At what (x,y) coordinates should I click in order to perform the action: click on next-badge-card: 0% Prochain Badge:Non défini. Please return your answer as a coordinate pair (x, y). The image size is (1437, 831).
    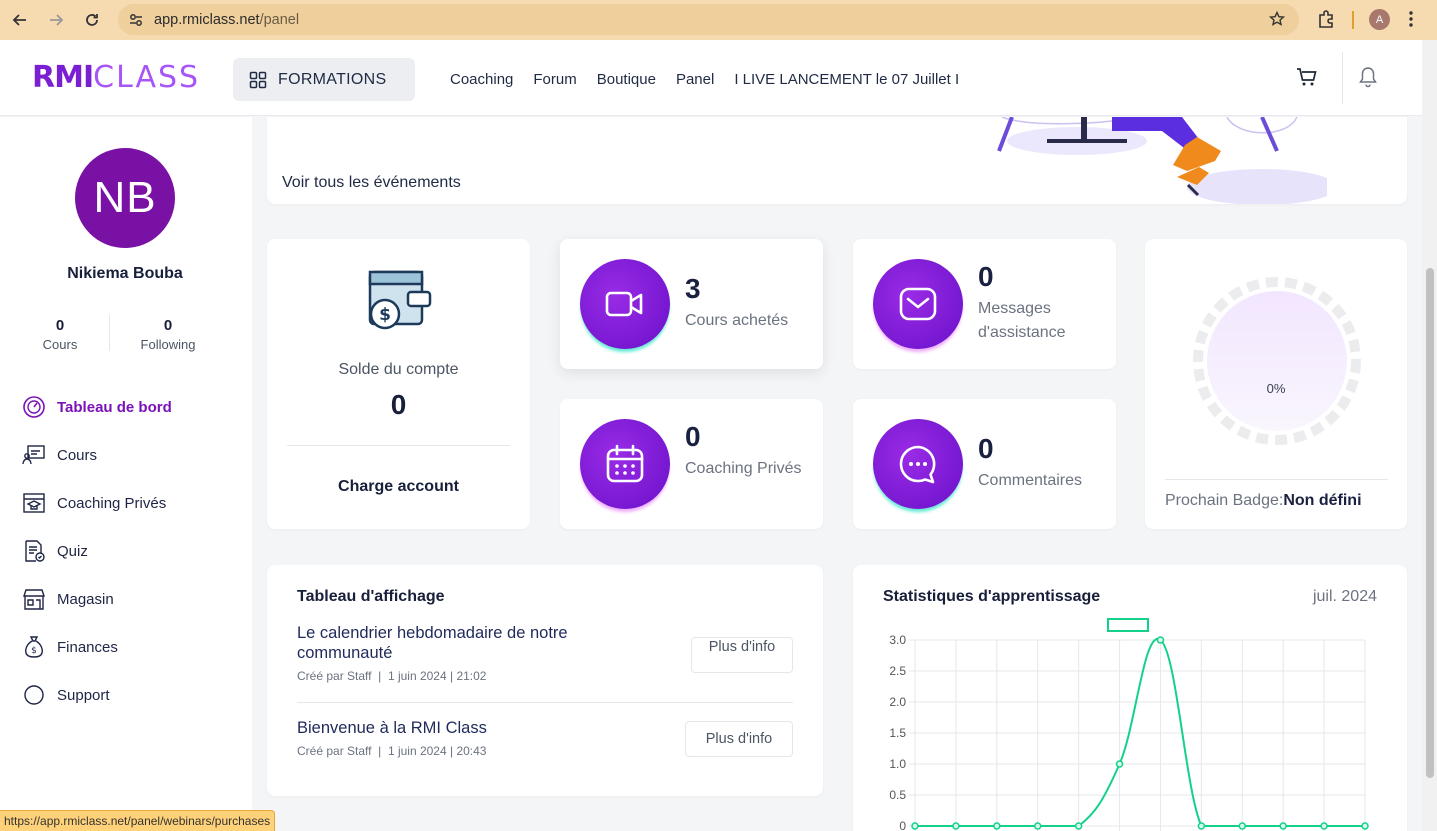
    Looking at the image, I should click on (1276, 384).